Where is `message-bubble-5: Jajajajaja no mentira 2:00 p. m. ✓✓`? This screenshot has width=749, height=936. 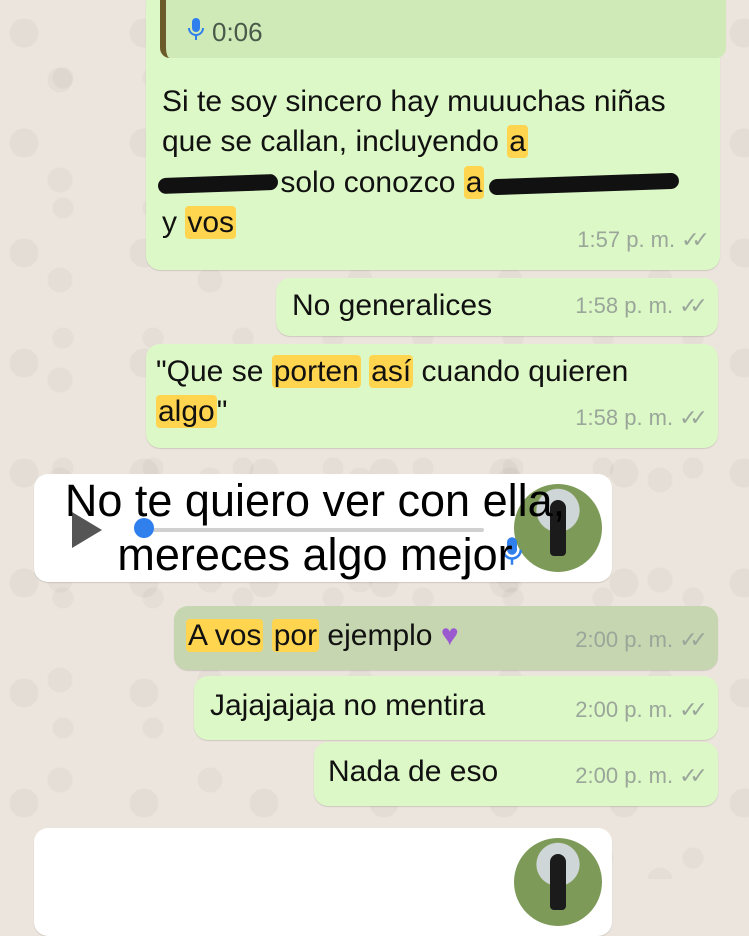 message-bubble-5: Jajajajaja no mentira 2:00 p. m. ✓✓ is located at coordinates (456, 708).